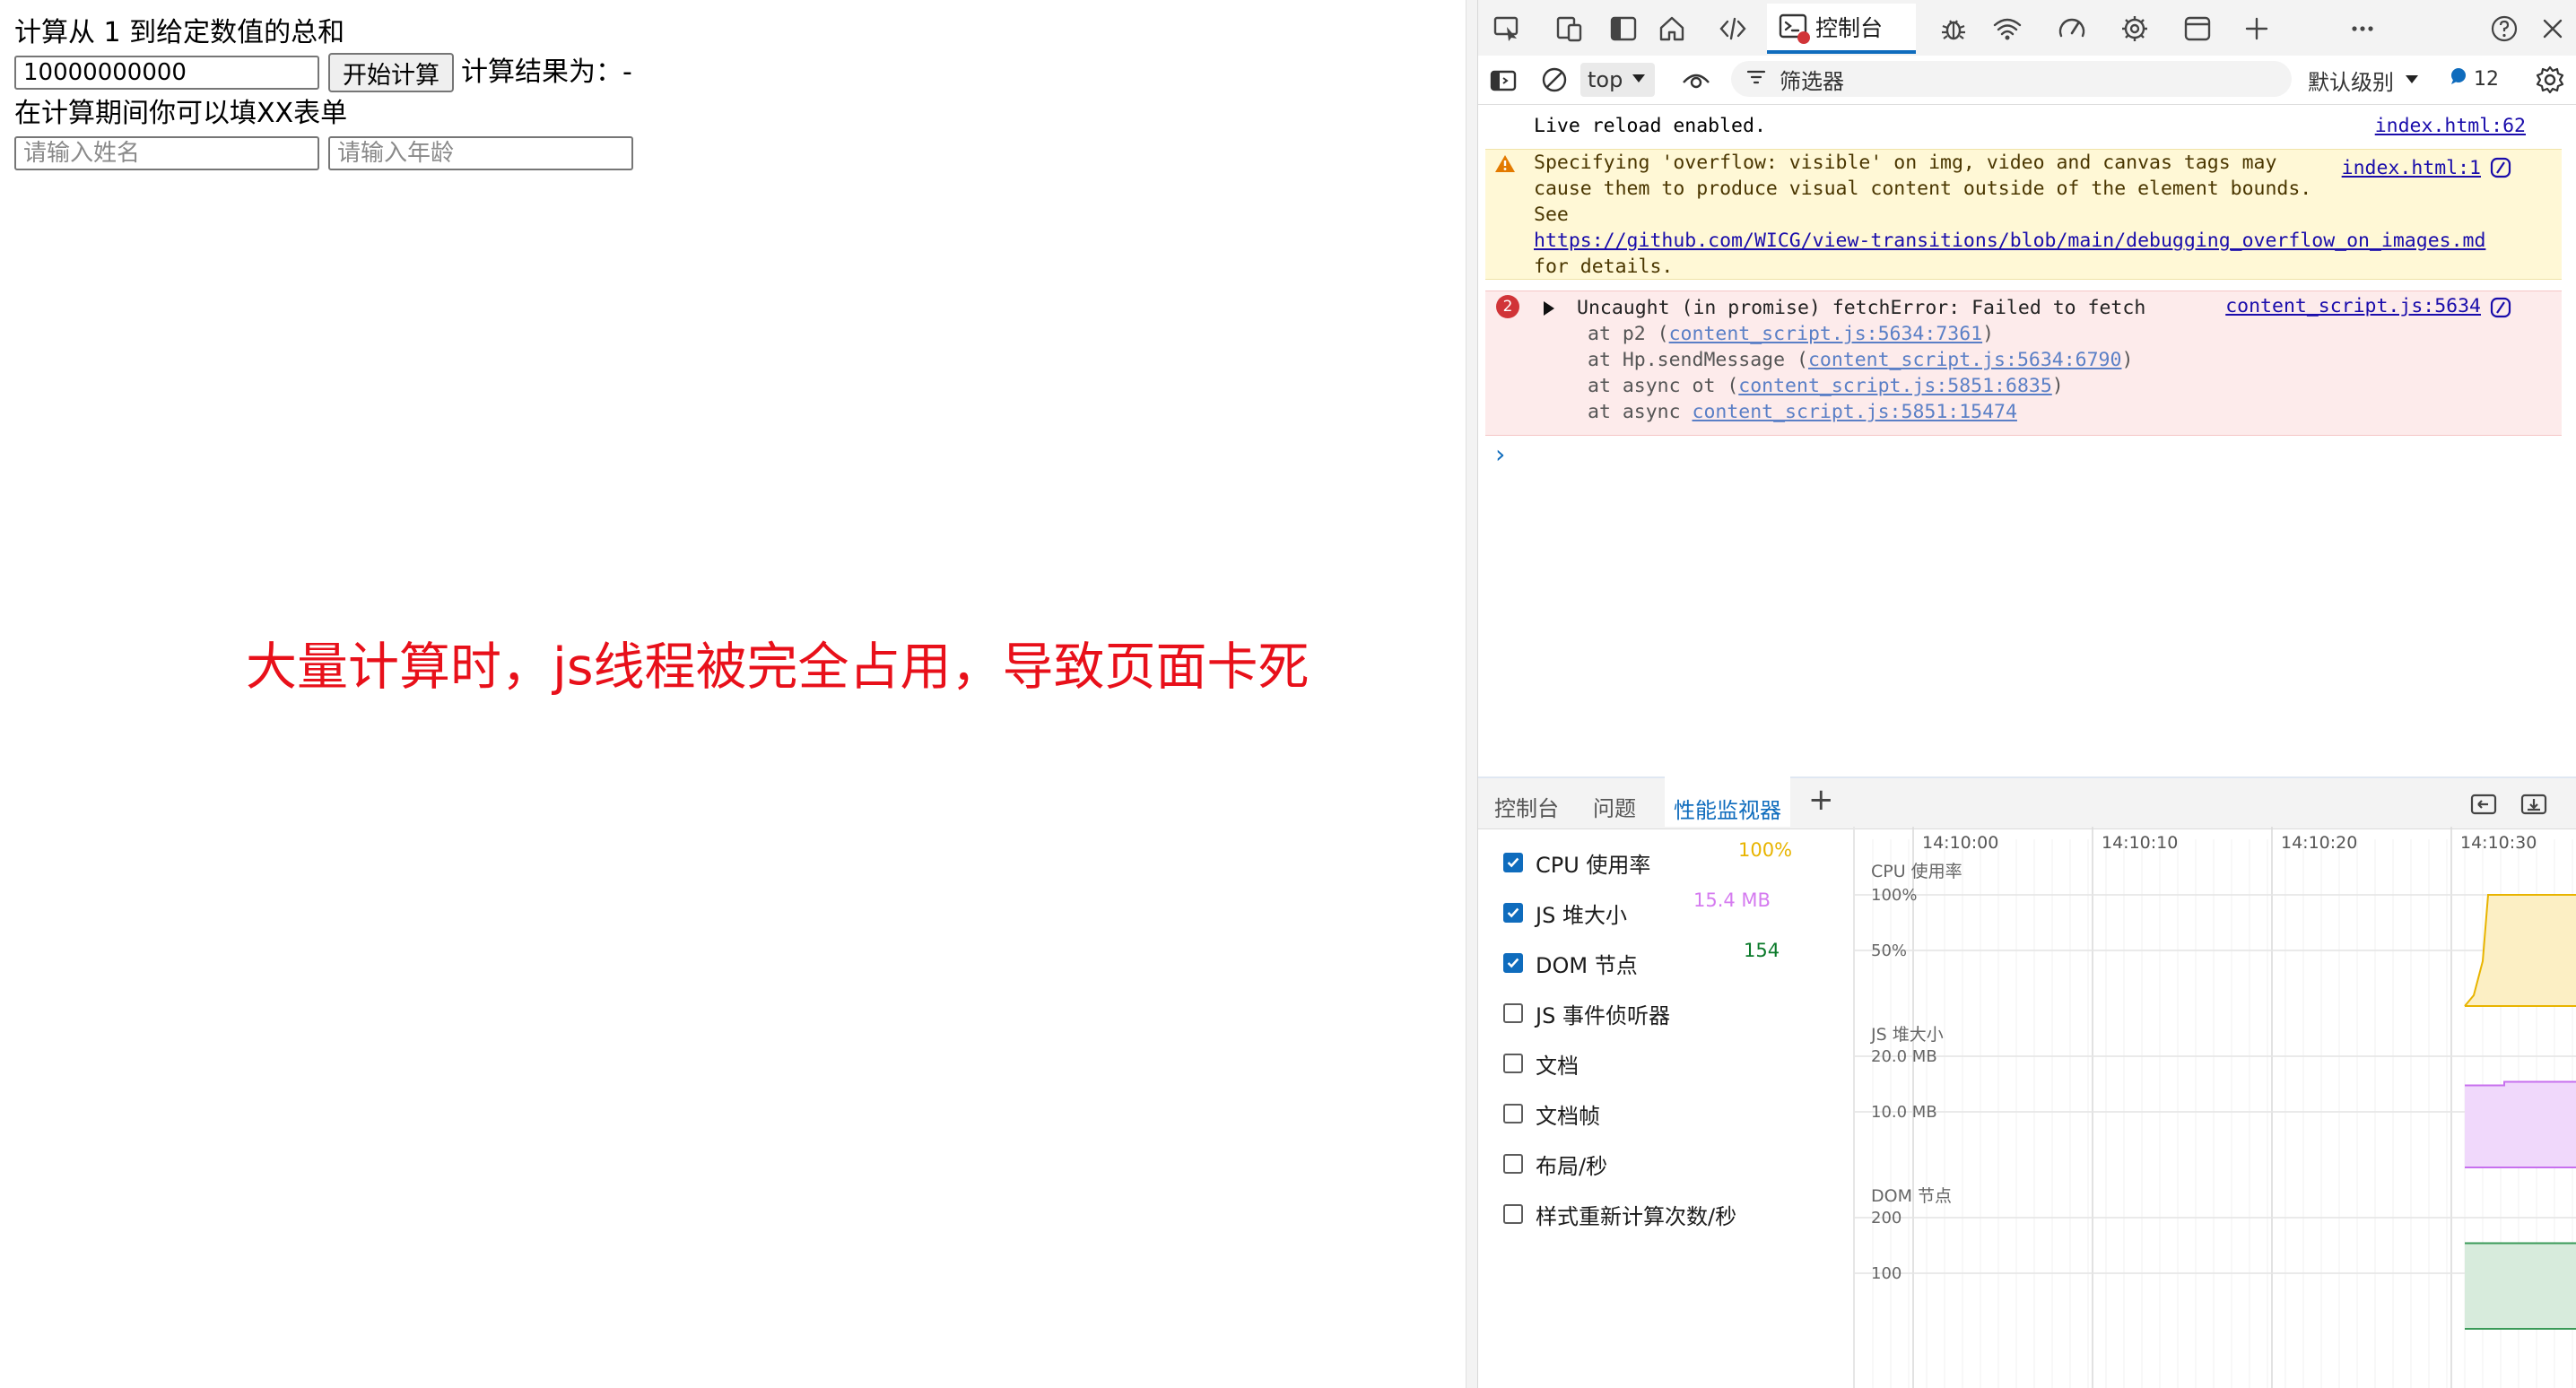 The width and height of the screenshot is (2576, 1388). Describe the element at coordinates (2483, 806) in the screenshot. I see `undock-drawer-icon` at that location.